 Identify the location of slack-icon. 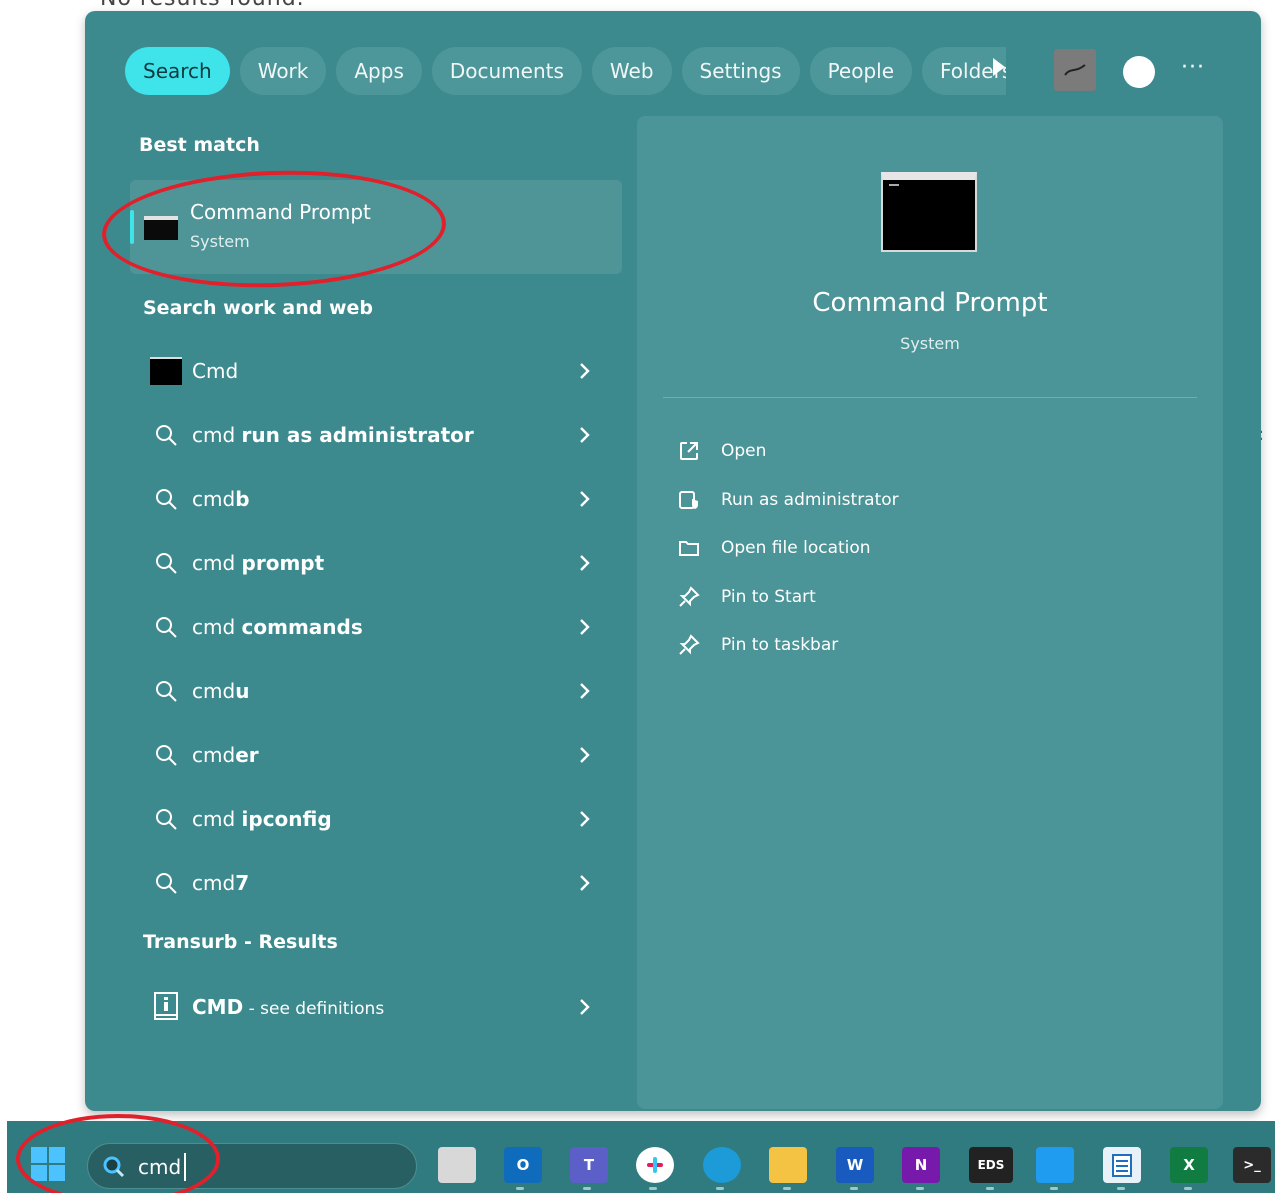
(655, 1165).